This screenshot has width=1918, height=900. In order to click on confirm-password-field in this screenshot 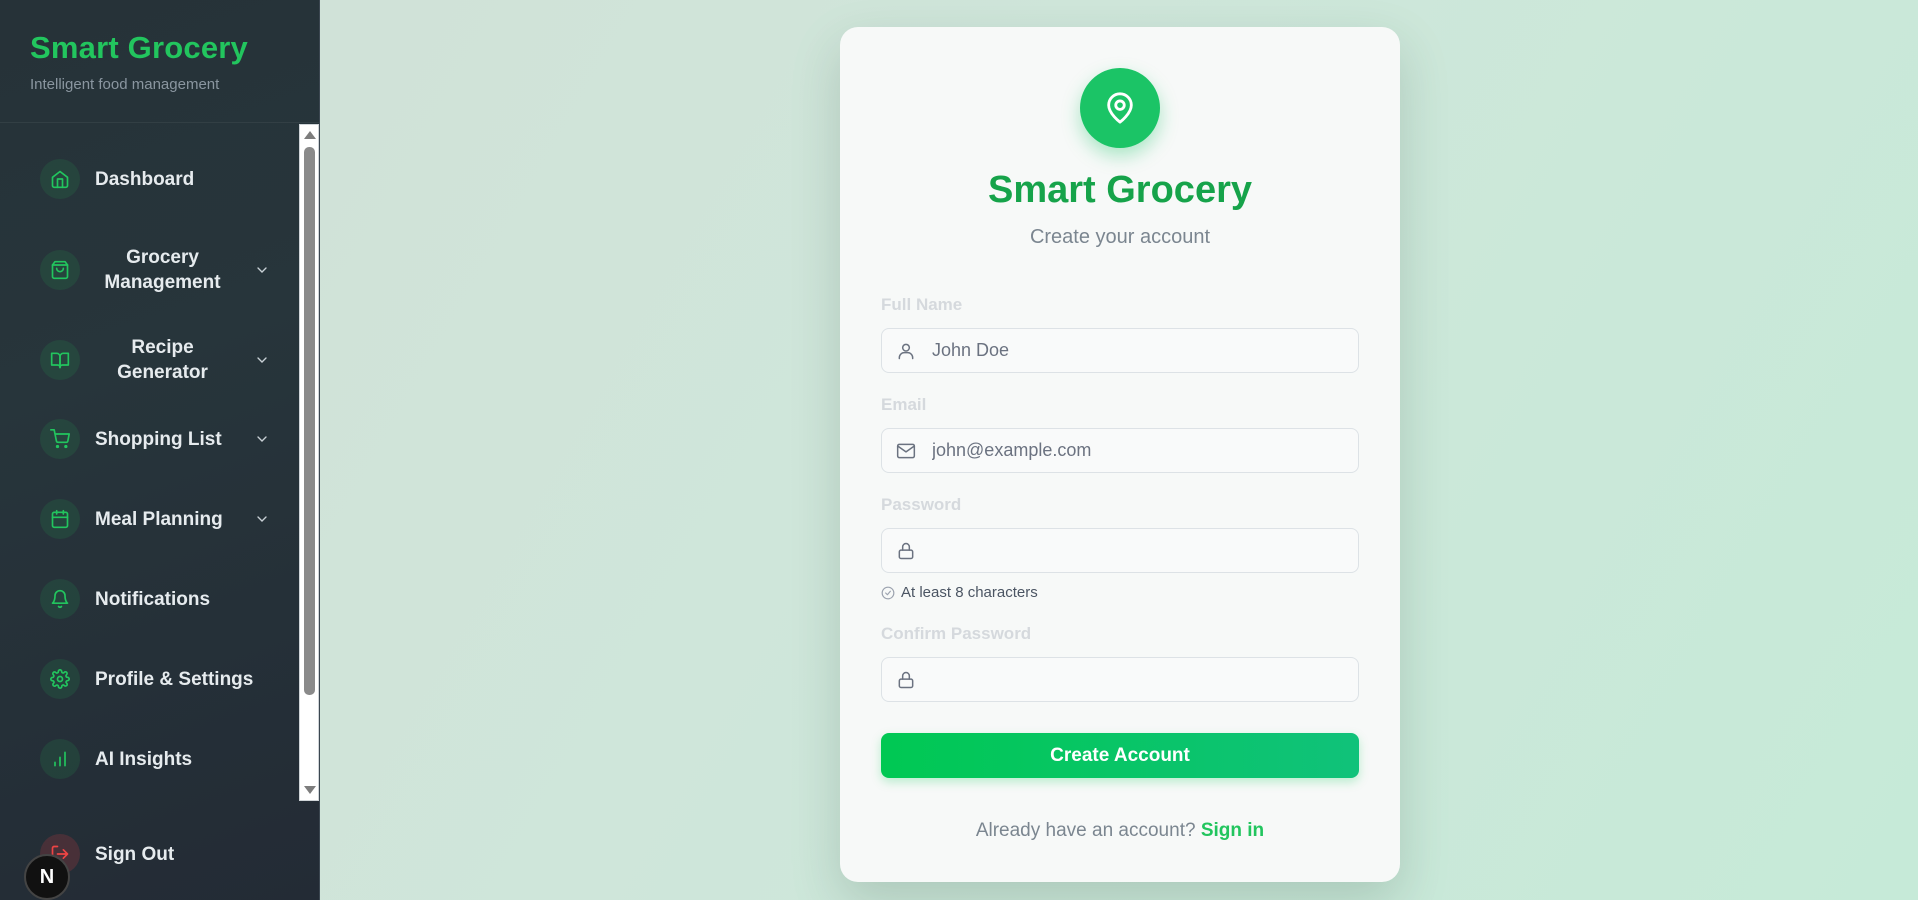, I will do `click(1120, 679)`.